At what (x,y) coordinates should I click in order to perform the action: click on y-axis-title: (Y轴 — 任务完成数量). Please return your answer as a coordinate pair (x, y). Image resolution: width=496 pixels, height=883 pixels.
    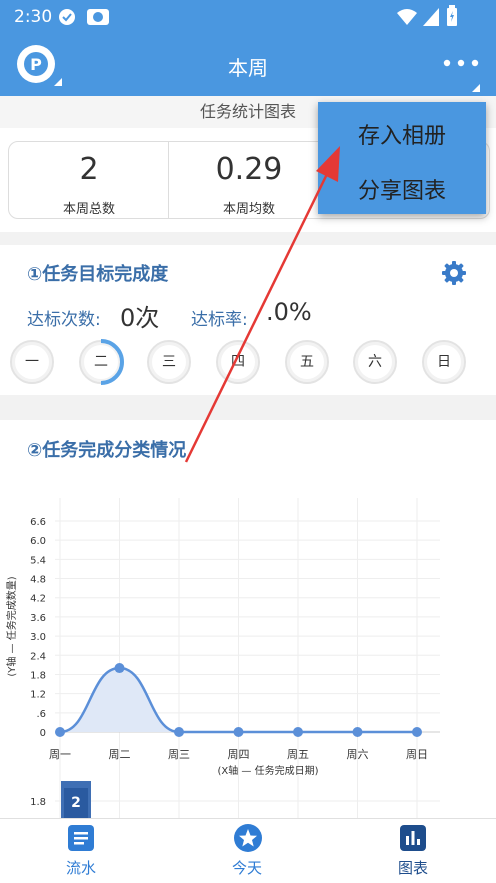
    Looking at the image, I should click on (11, 626).